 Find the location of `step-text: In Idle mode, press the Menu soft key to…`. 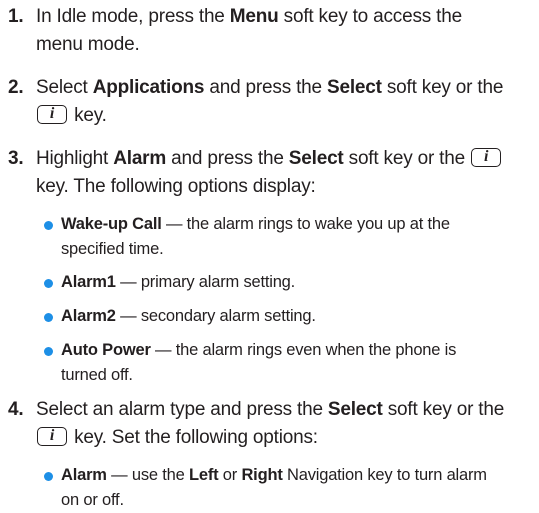

step-text: In Idle mode, press the Menu soft key to… is located at coordinates (249, 30).